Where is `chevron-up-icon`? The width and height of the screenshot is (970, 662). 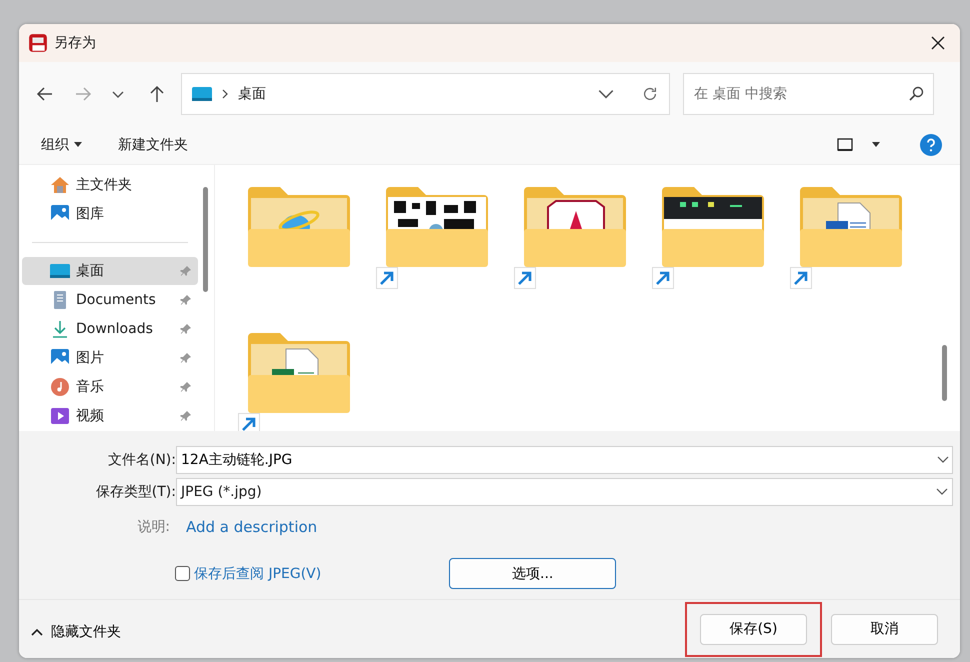 chevron-up-icon is located at coordinates (37, 632).